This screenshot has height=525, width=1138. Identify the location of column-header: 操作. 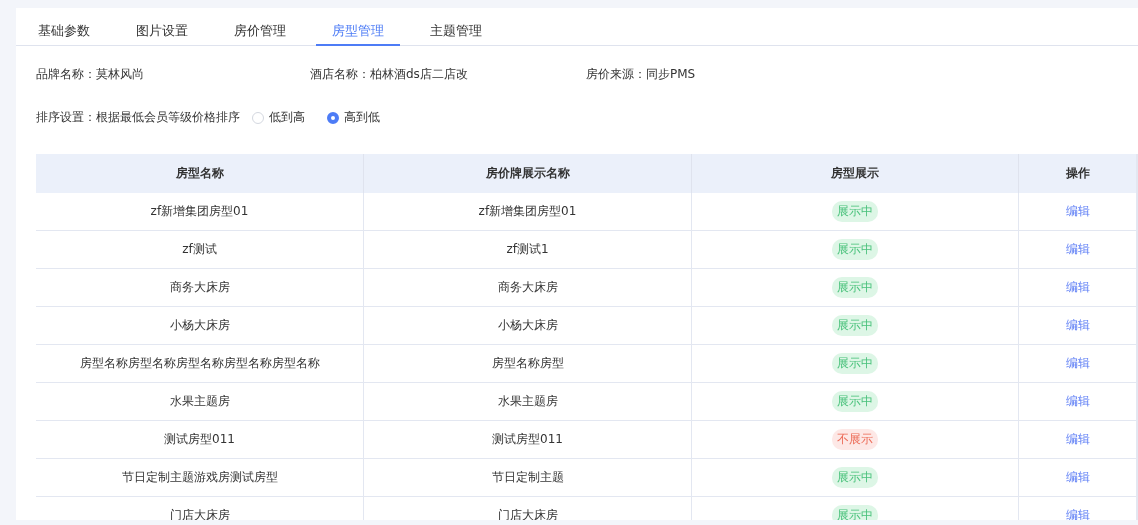
(1077, 173).